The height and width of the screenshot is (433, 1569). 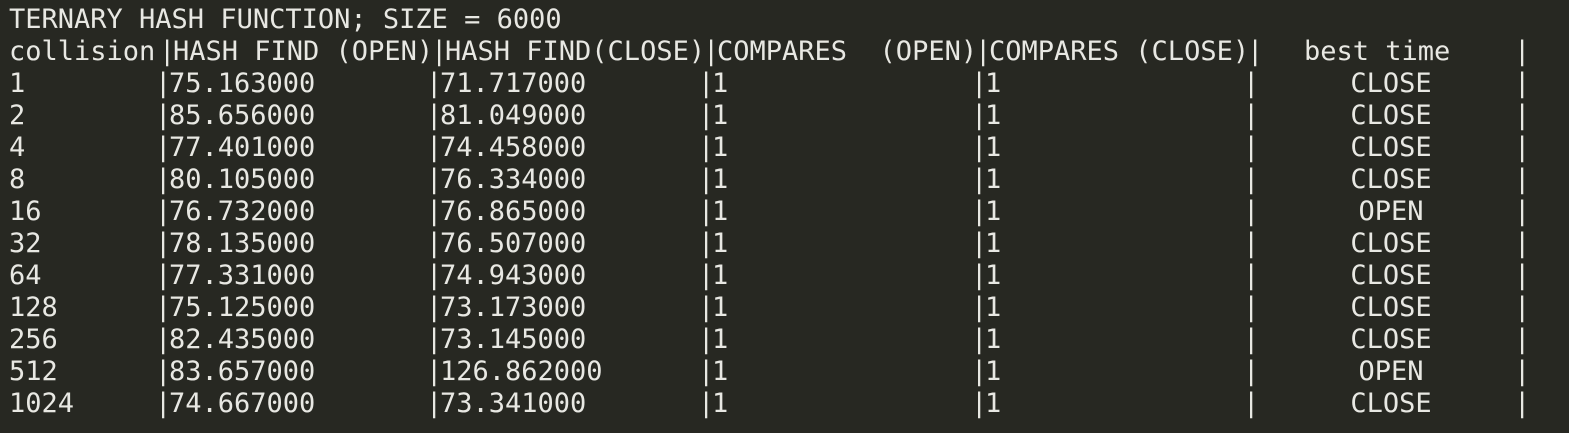 I want to click on cell-hash-find-close: 73.341000, so click(x=513, y=403).